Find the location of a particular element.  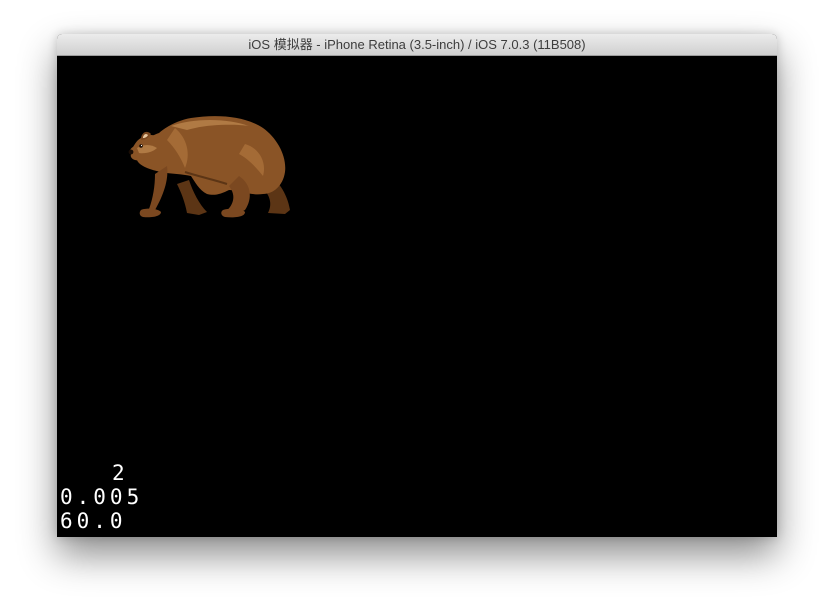

draw-calls-readout: 2 is located at coordinates (120, 473).